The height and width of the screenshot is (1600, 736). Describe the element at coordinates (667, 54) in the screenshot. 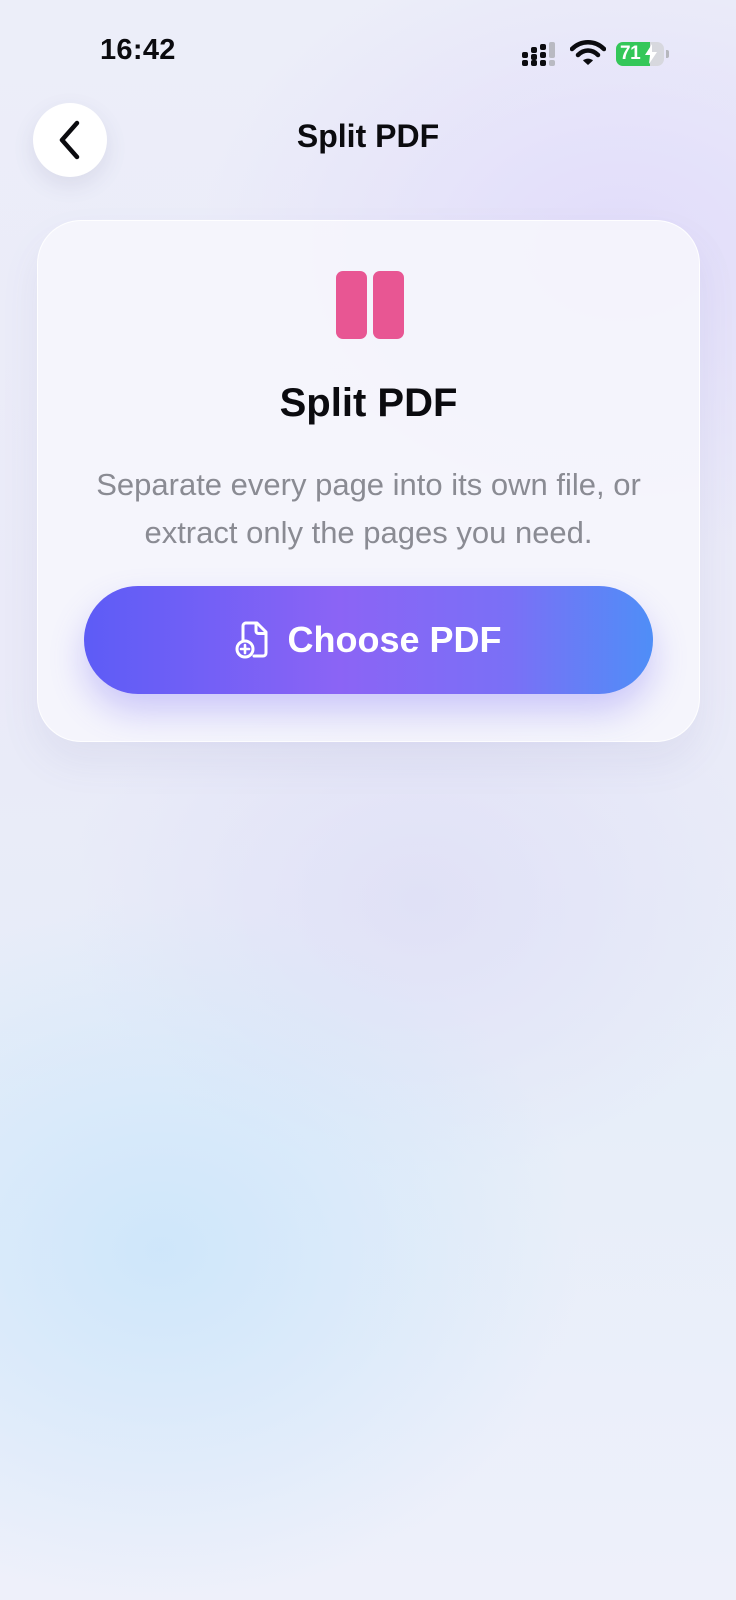

I see `battery-tip` at that location.